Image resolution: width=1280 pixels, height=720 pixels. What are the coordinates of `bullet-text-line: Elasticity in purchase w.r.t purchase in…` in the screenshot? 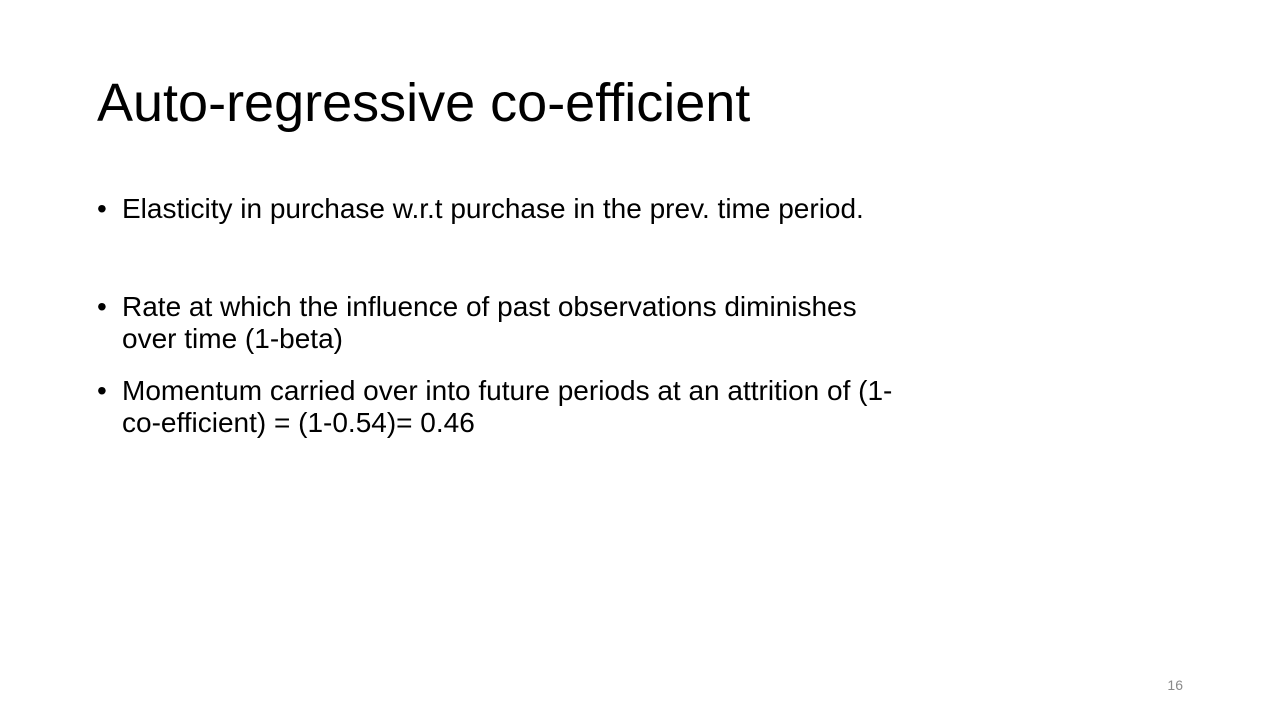 It's located at (493, 208).